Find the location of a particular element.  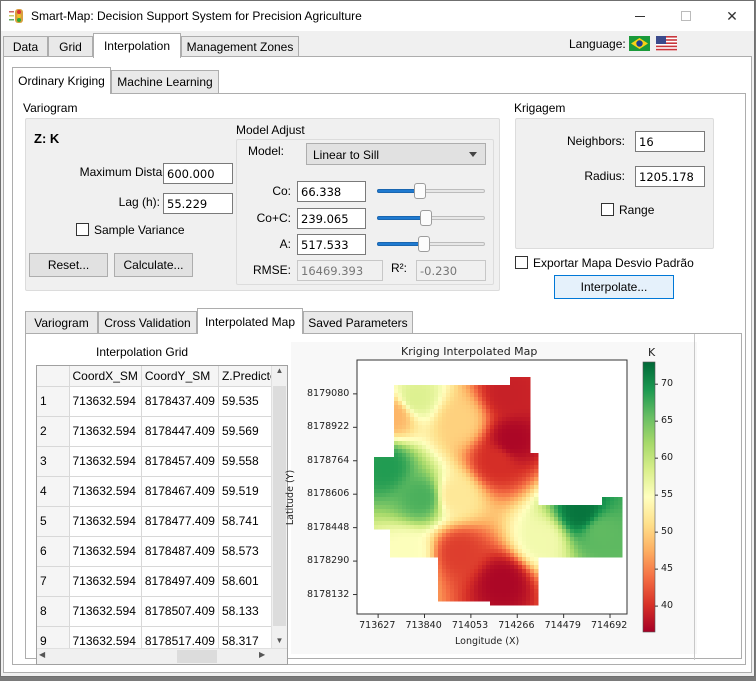

row-header: 2 is located at coordinates (53, 431).